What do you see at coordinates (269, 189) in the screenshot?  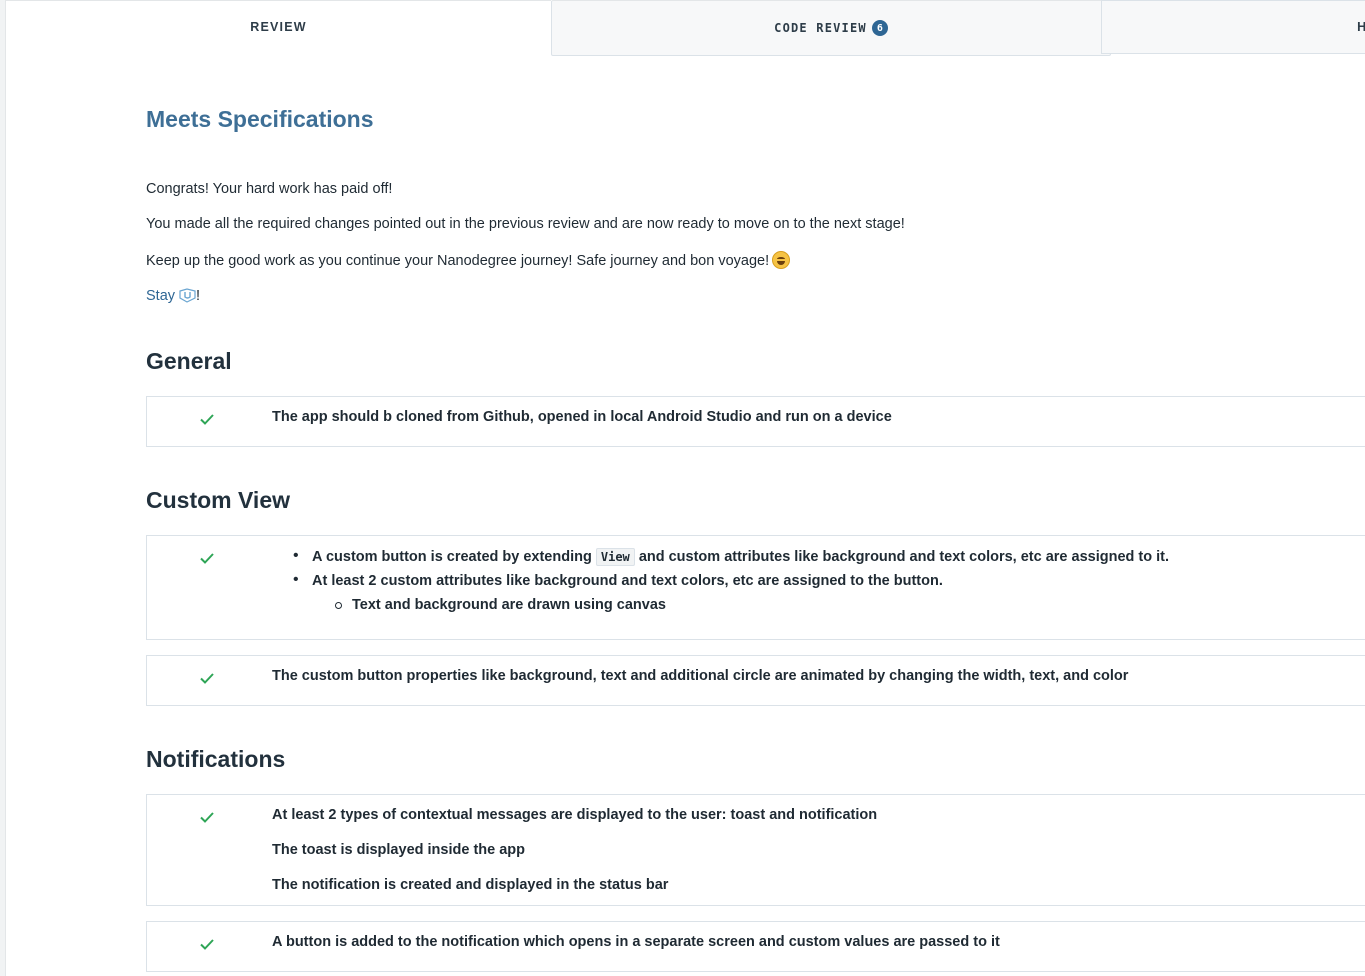 I see `review-message-1: Congrats! Your hard work has paid off!` at bounding box center [269, 189].